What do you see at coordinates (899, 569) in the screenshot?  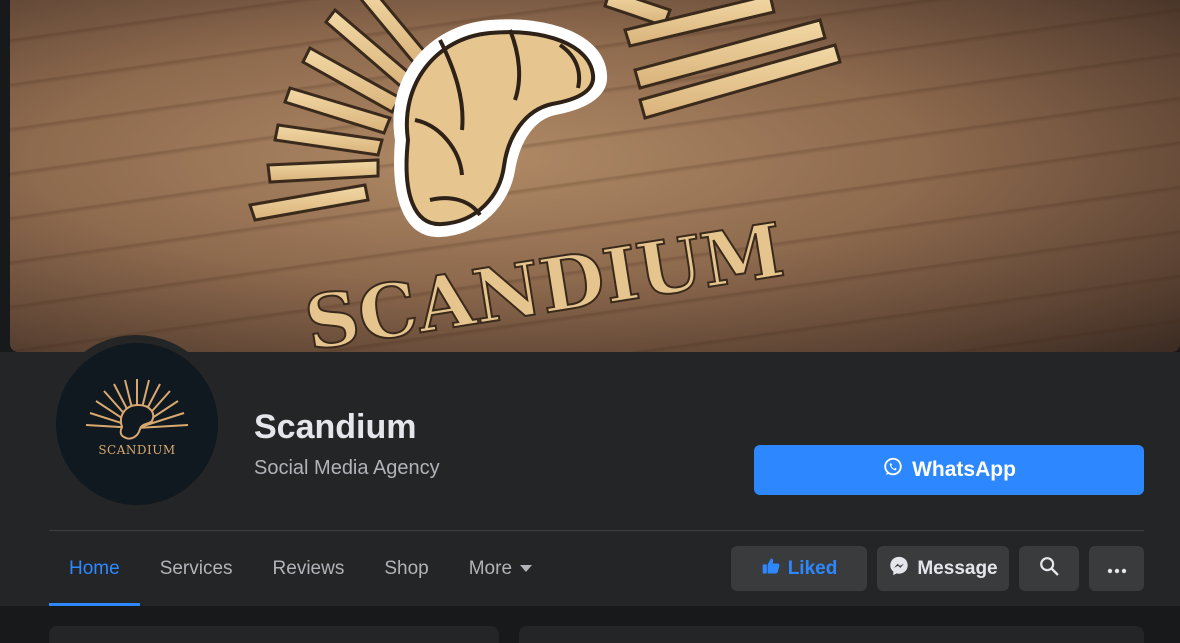 I see `messenger-icon` at bounding box center [899, 569].